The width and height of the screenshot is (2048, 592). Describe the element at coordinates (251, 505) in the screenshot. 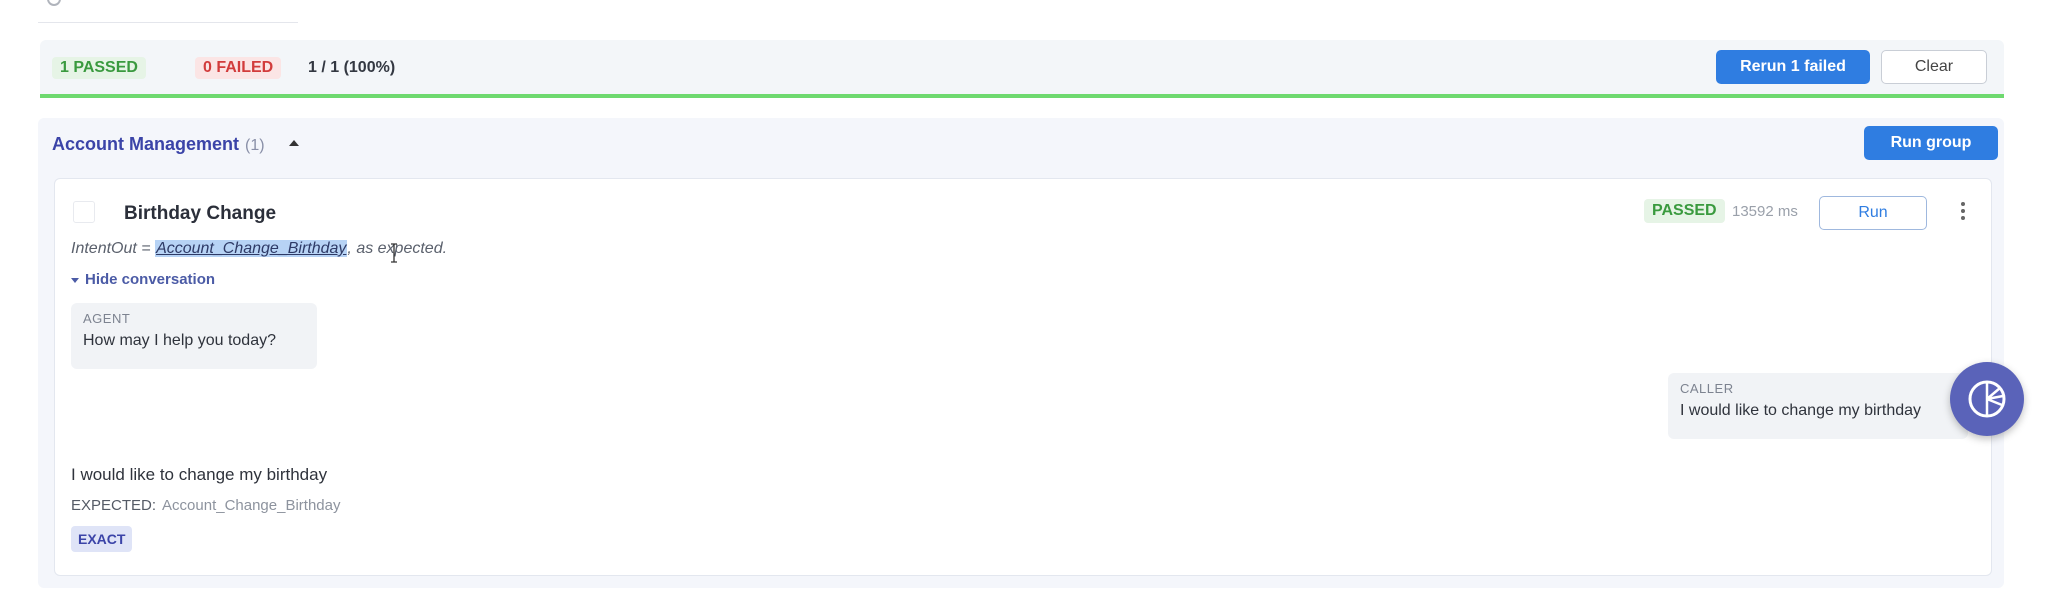

I see `expected-value: Account_Change_Birthday` at that location.